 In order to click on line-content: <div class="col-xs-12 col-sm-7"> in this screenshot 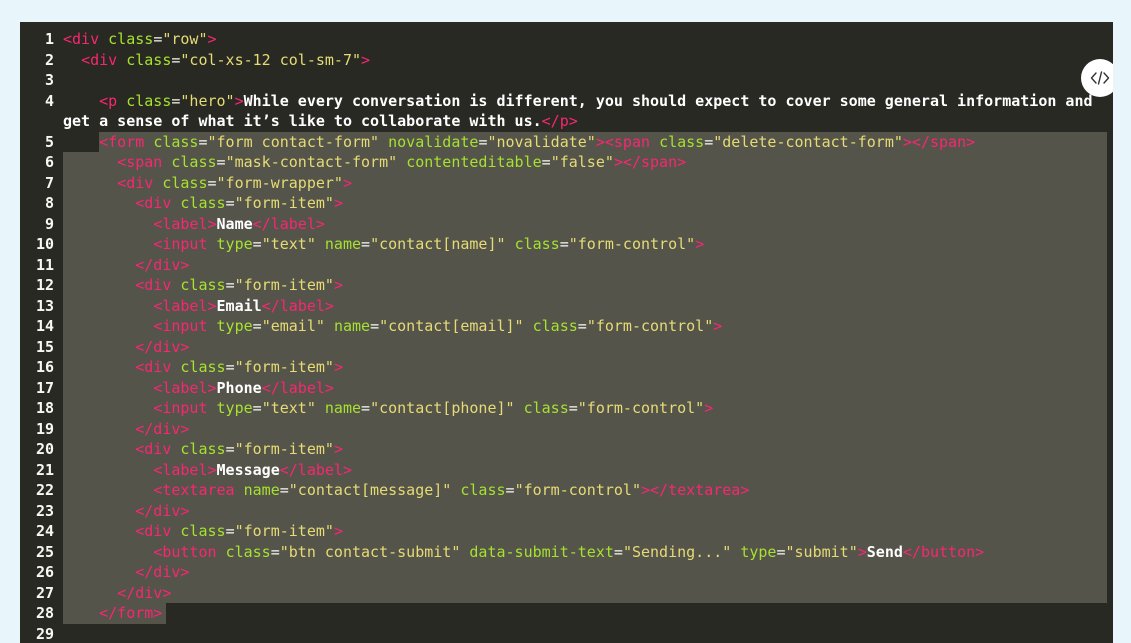, I will do `click(588, 60)`.